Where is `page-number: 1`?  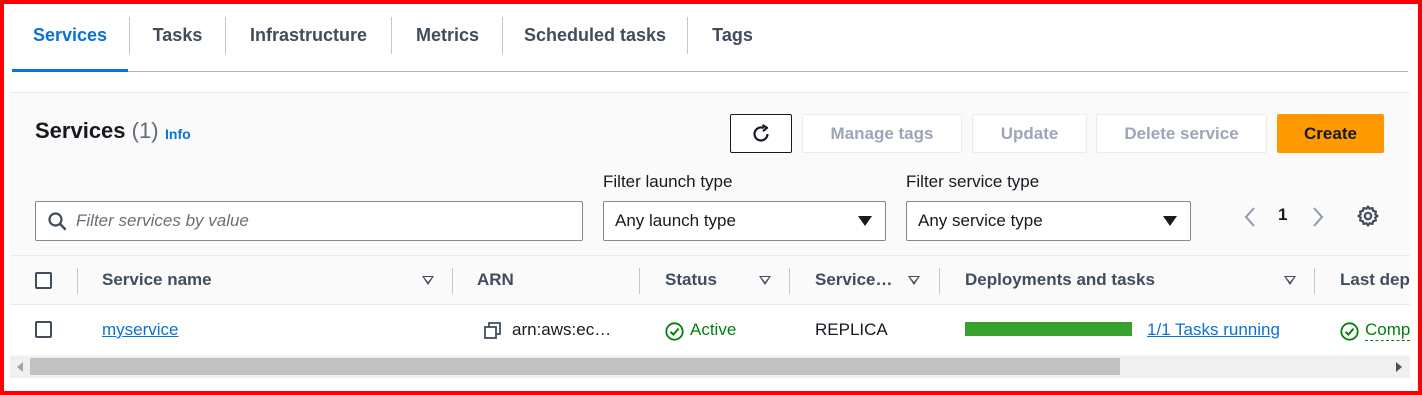 page-number: 1 is located at coordinates (1282, 215).